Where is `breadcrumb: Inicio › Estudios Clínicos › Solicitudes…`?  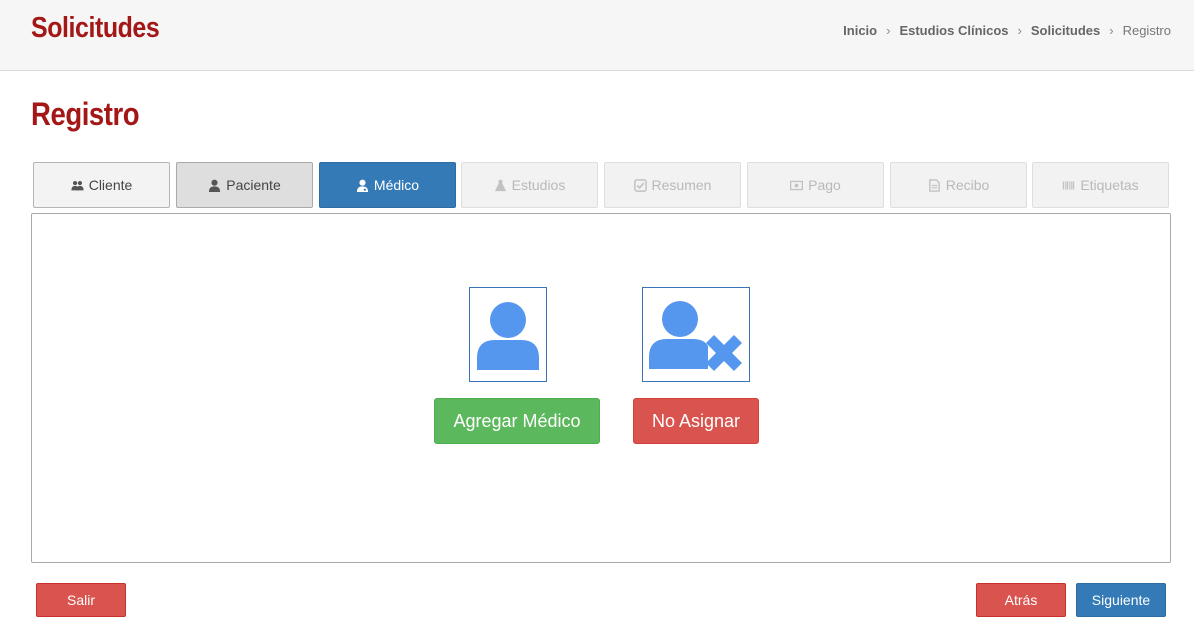
breadcrumb: Inicio › Estudios Clínicos › Solicitudes… is located at coordinates (1007, 30).